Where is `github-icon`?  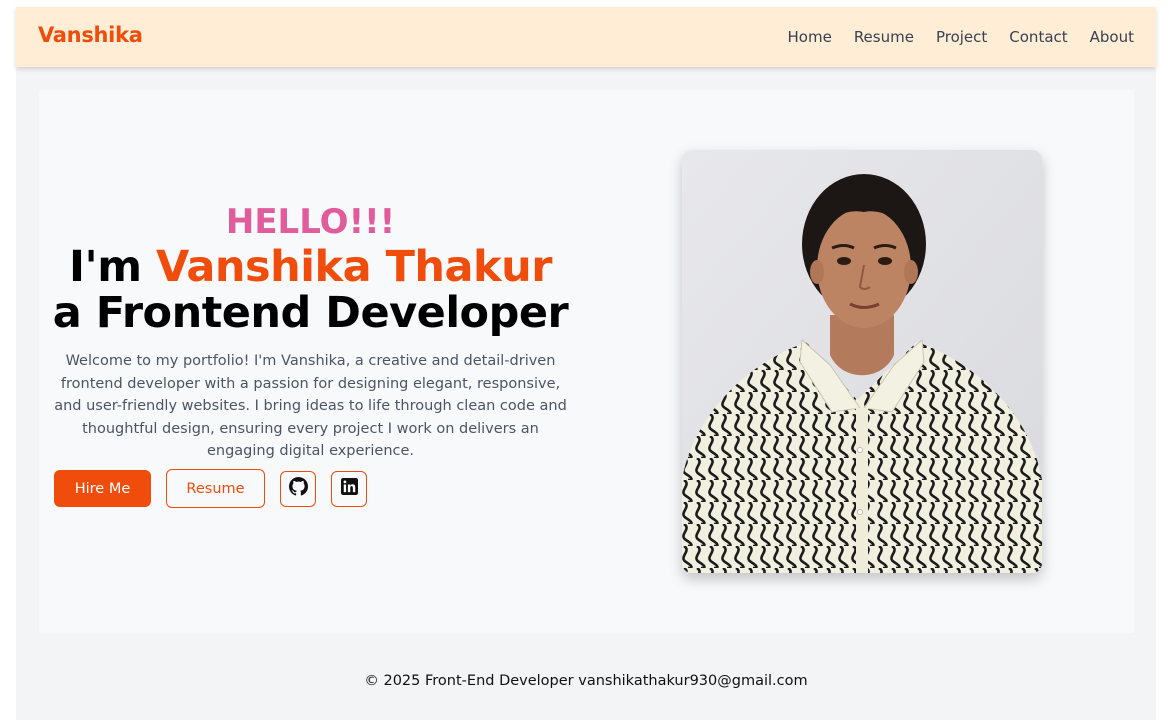 github-icon is located at coordinates (298, 488).